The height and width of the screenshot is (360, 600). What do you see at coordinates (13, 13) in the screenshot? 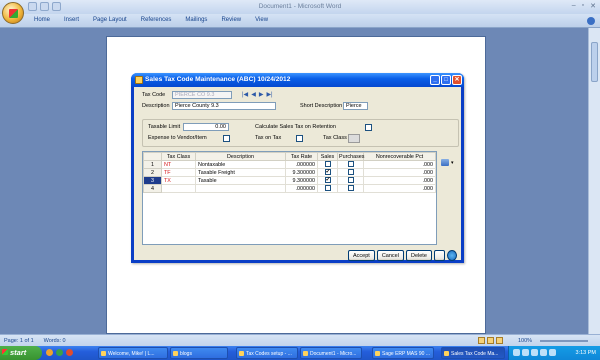
I see `office-button-icon` at bounding box center [13, 13].